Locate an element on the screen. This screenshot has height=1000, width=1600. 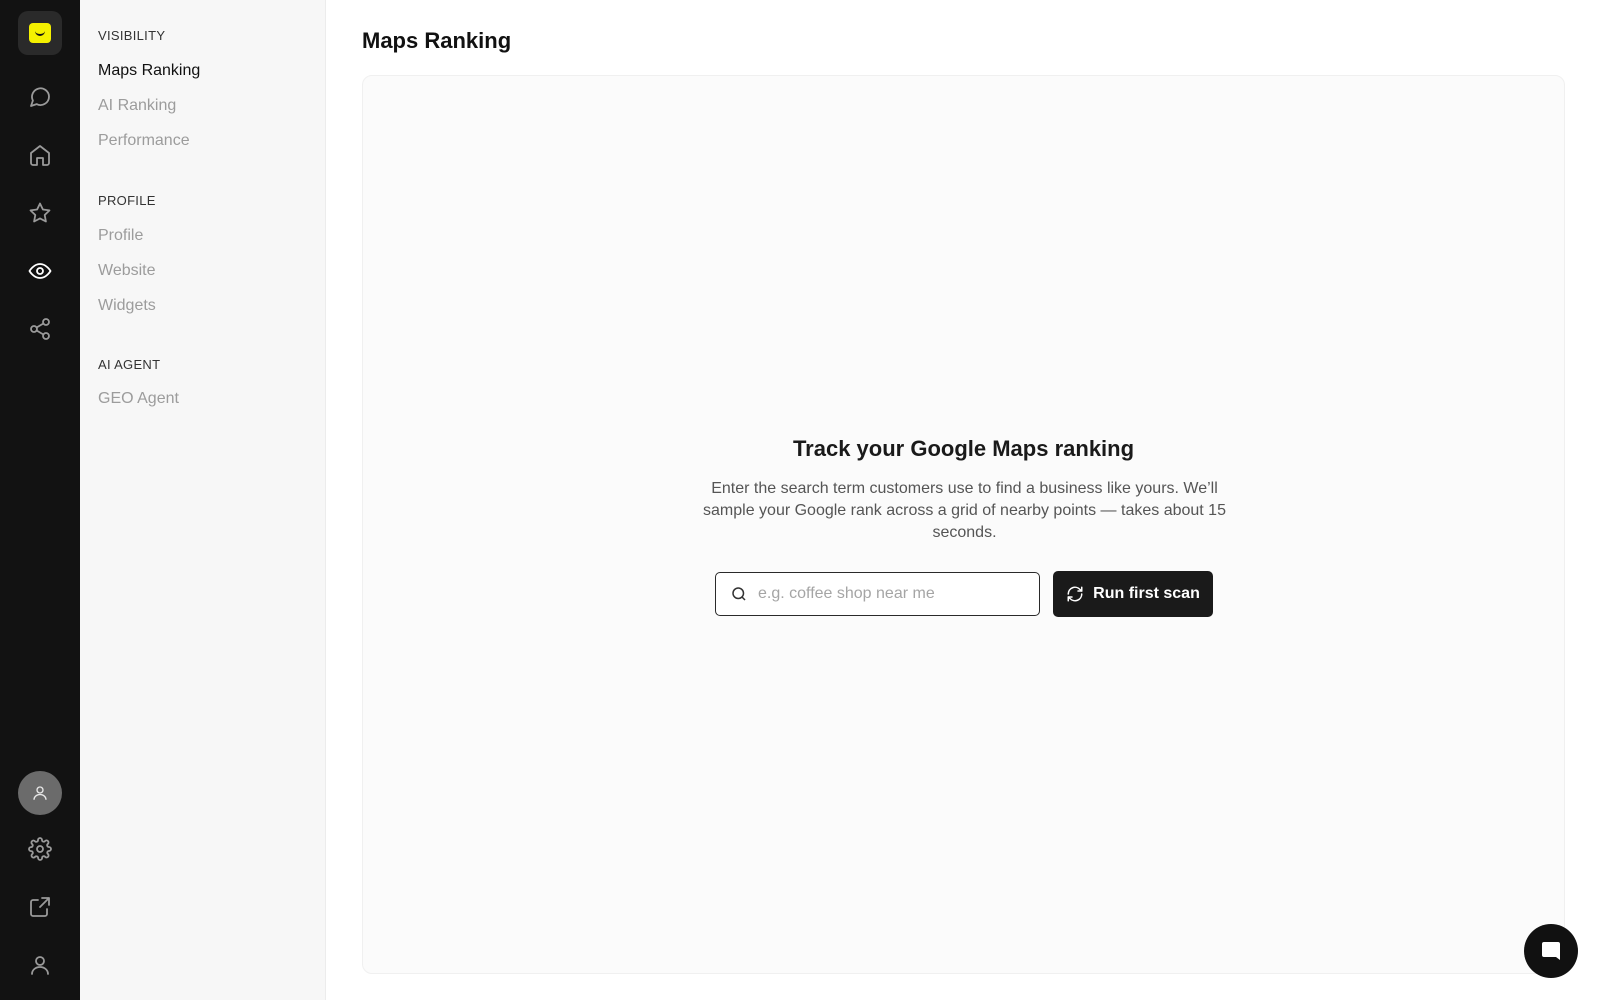
avatar-icon is located at coordinates (40, 793).